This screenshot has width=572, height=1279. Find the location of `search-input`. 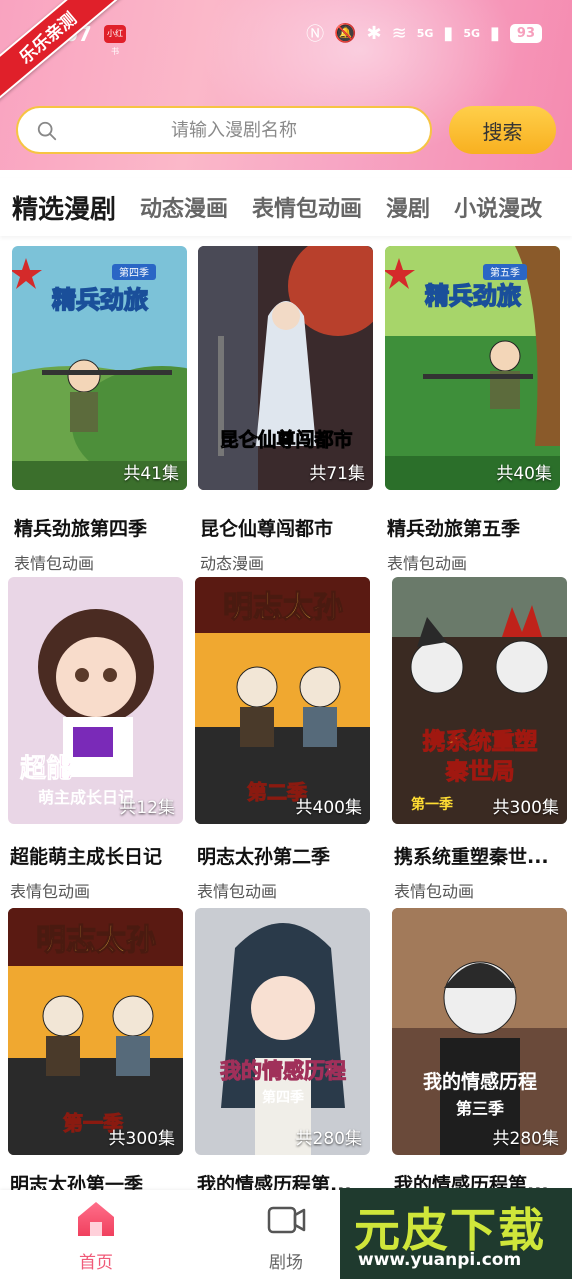

search-input is located at coordinates (224, 130).